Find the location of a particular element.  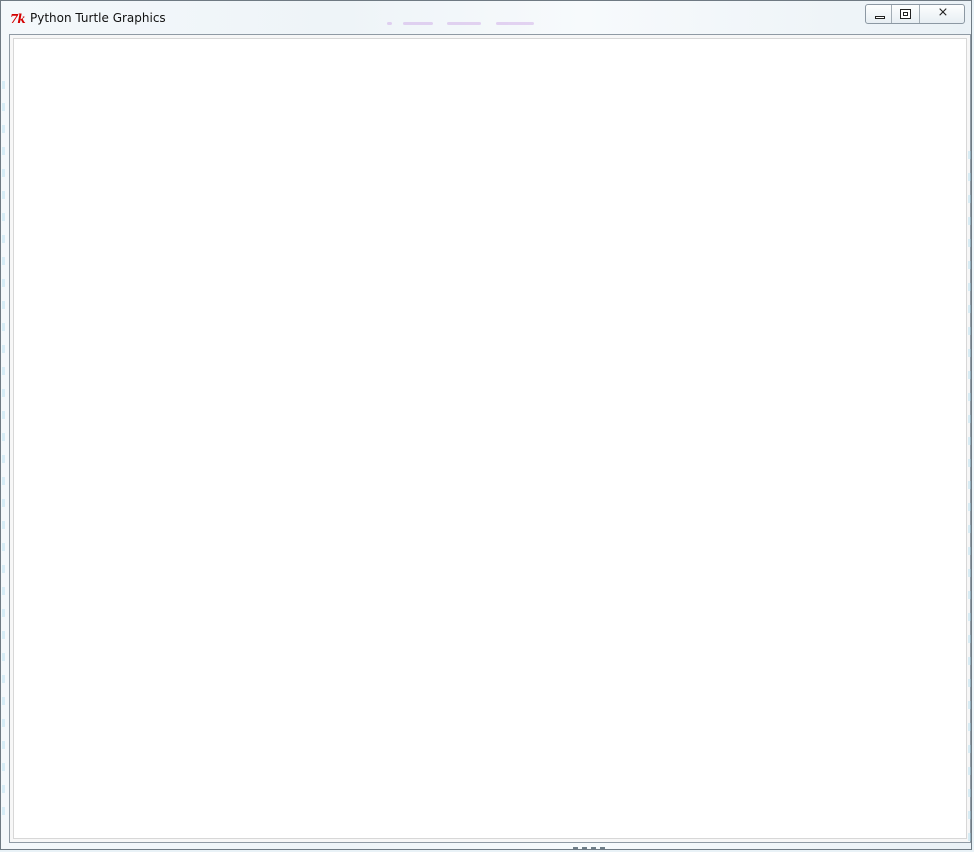

right-window-edge-highlight is located at coordinates (969, 496).